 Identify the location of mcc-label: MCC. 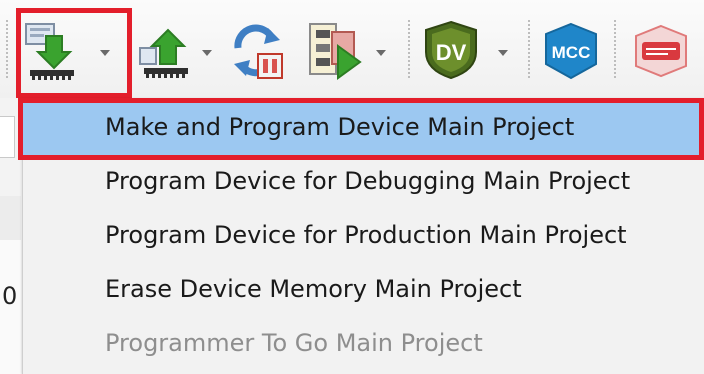
(571, 52).